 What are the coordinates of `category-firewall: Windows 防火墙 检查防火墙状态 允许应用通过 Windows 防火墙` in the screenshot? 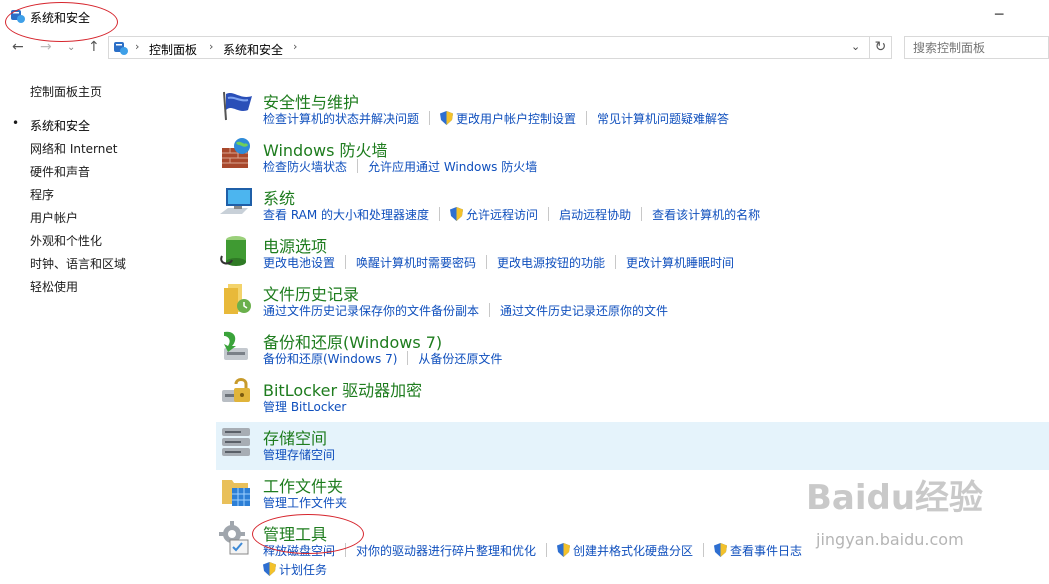 It's located at (632, 158).